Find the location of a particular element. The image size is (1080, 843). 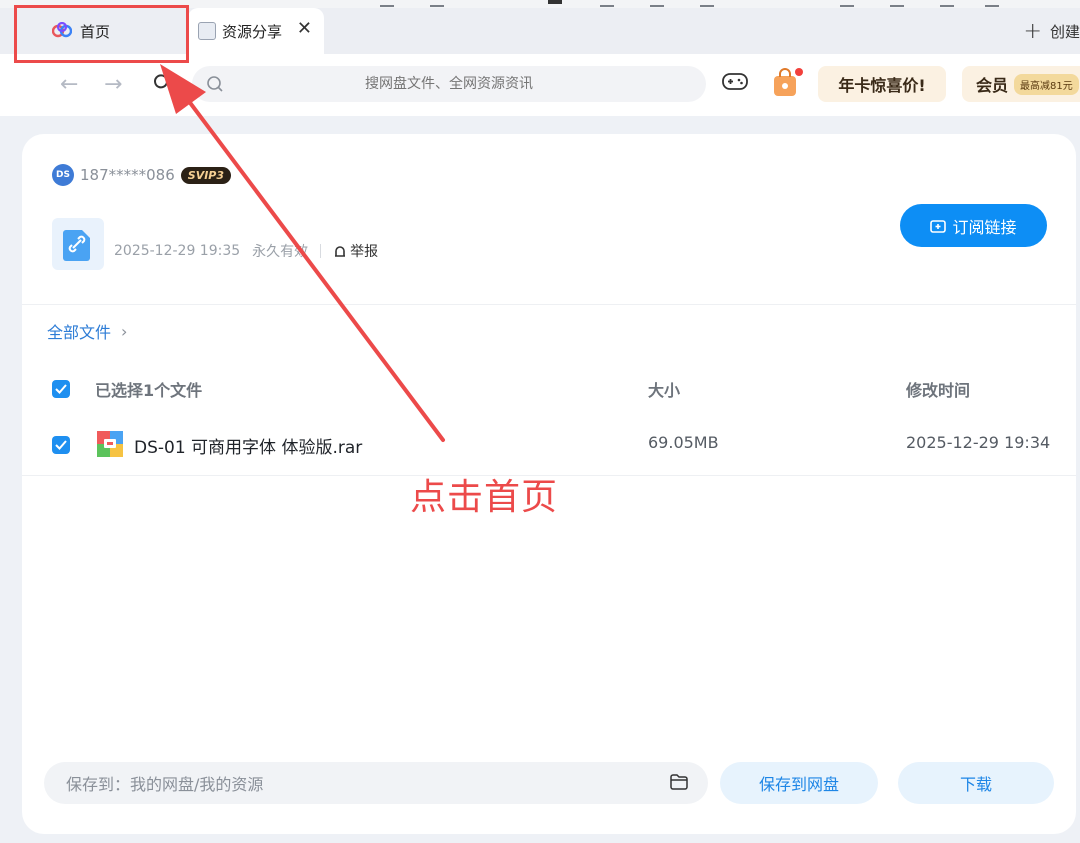

new-tab-label: 创建 is located at coordinates (1064, 31).